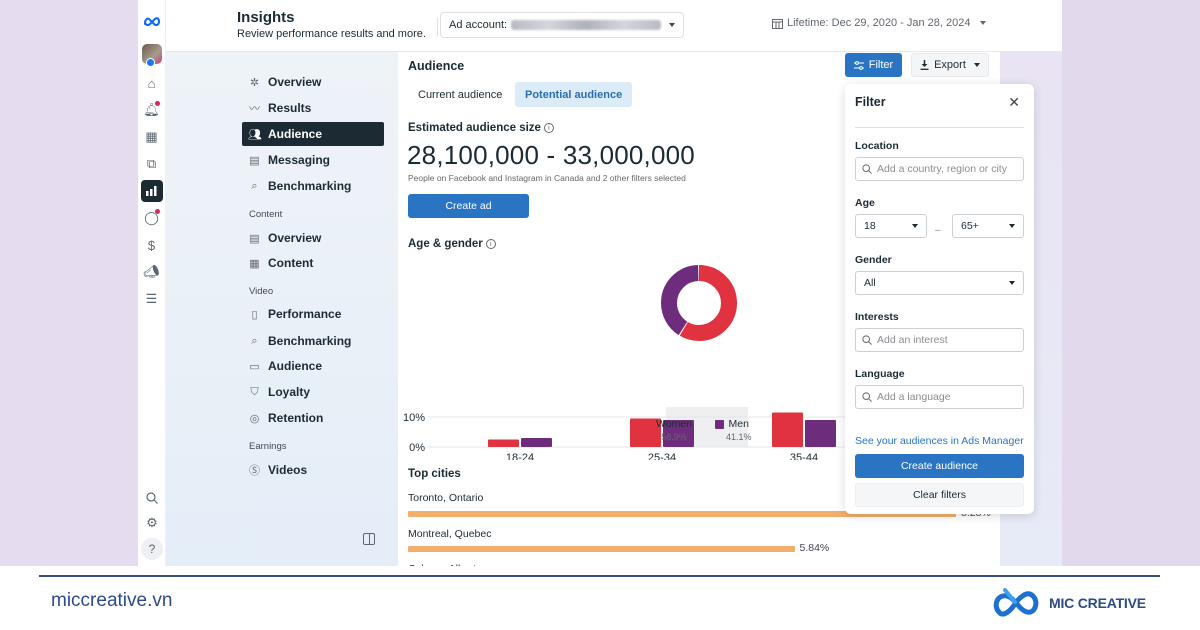 The width and height of the screenshot is (1200, 630). I want to click on benchmarking-icon: ⌕, so click(254, 340).